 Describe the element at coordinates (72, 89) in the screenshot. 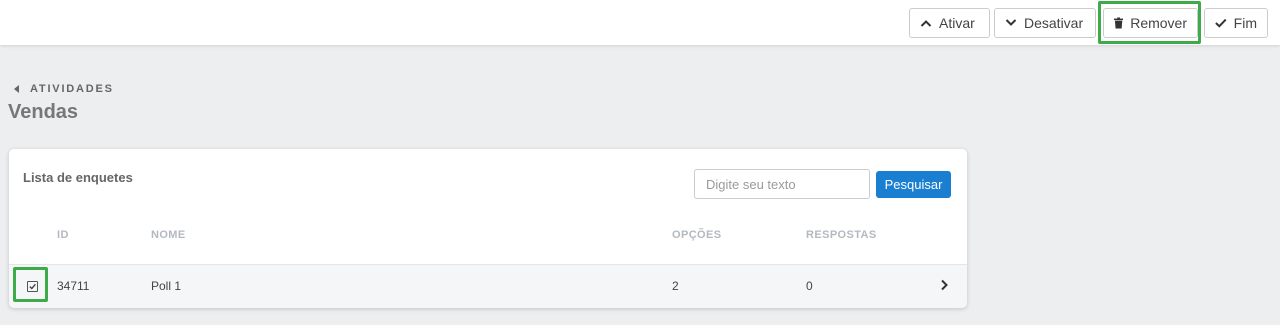

I see `breadcrumb-label: ATIVIDADES` at that location.